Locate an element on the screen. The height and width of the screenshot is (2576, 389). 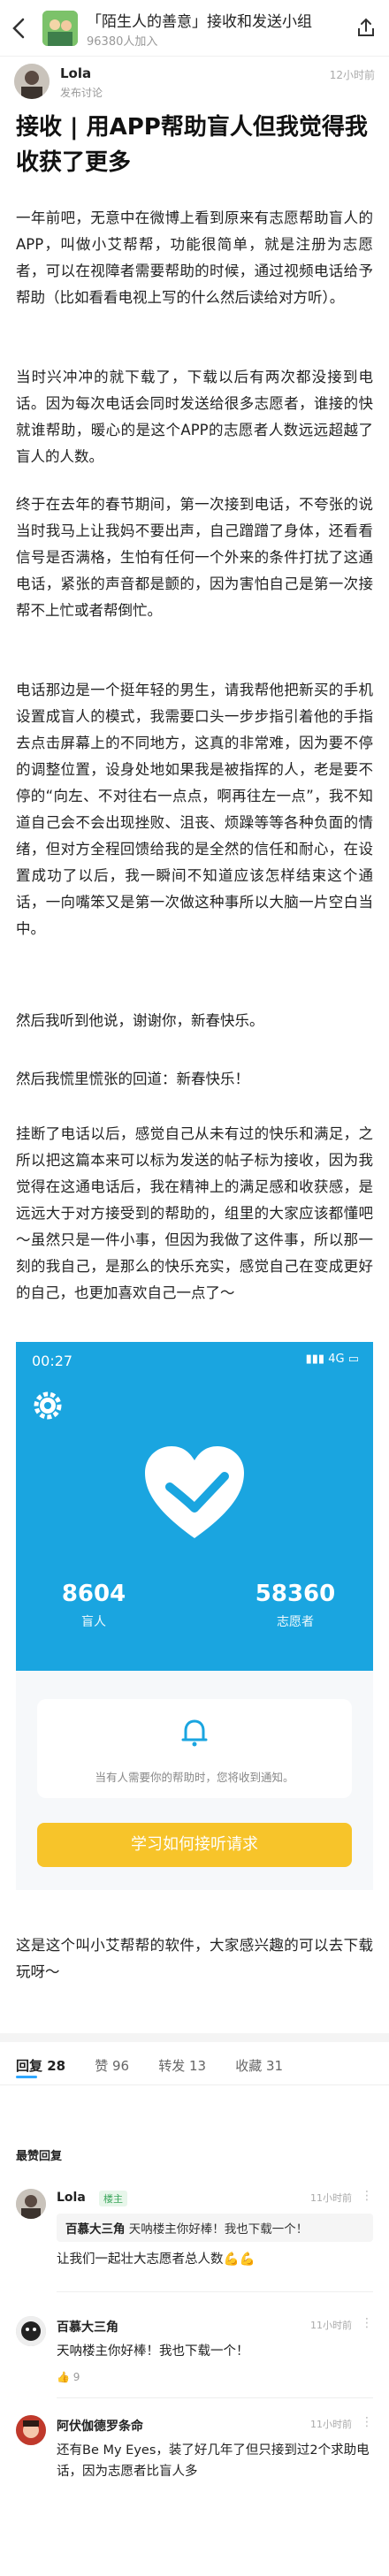
post-paragraph: 这是这个叫小艾帮帮的软件，大家感兴趣的可以去下载玩呀～ is located at coordinates (194, 1958).